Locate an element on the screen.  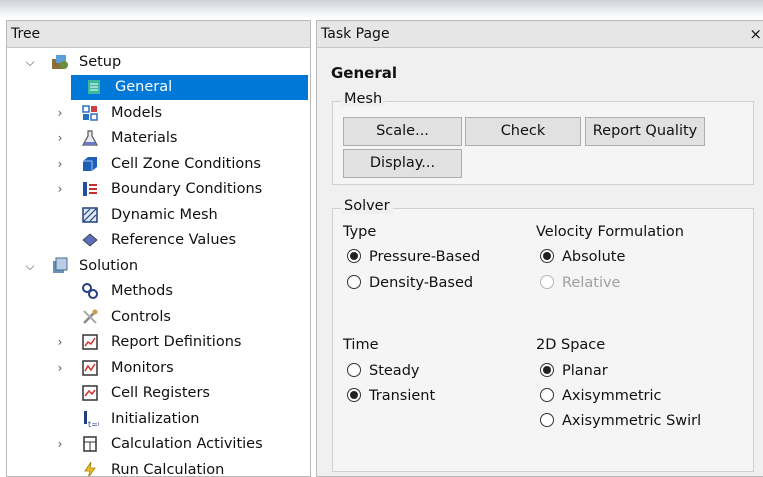
tree-item-cell-zone-conditions: › Cell Zone Conditions is located at coordinates (158, 164).